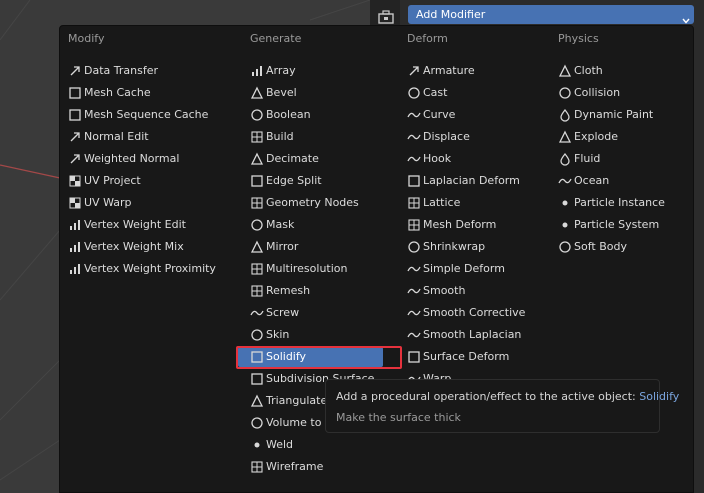 The height and width of the screenshot is (493, 704). I want to click on menu-item-displace: Displace, so click(474, 137).